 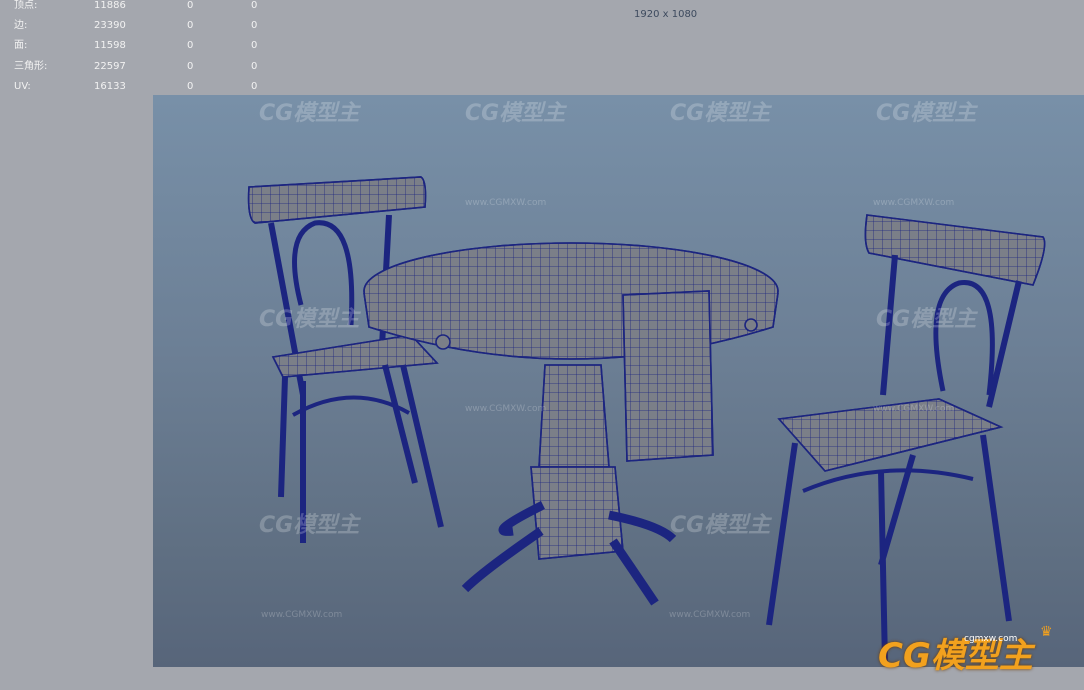 What do you see at coordinates (31, 66) in the screenshot?
I see `hud-label: 三角形:` at bounding box center [31, 66].